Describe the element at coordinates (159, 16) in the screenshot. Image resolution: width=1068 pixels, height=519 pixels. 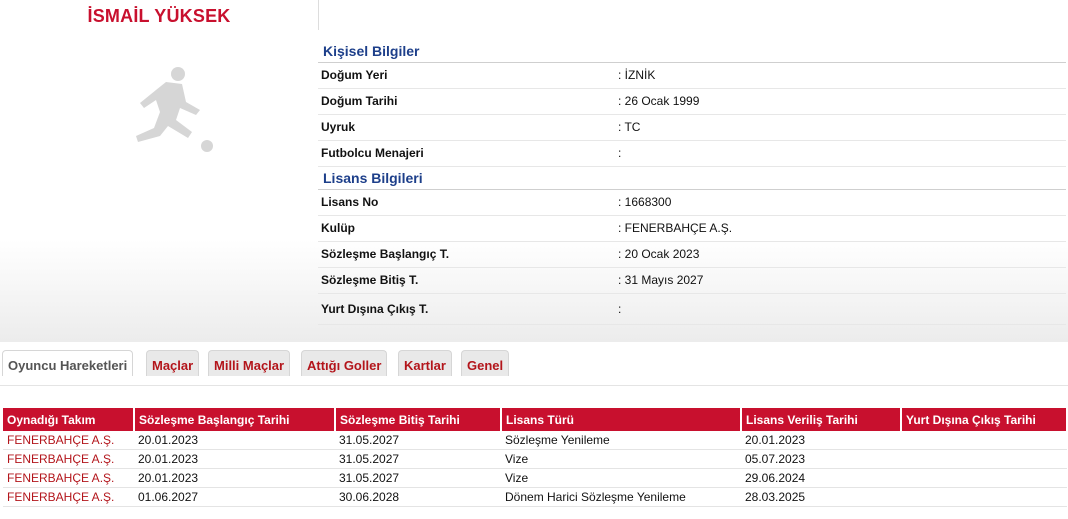
I see `player-name: İSMAİL YÜKSEK` at that location.